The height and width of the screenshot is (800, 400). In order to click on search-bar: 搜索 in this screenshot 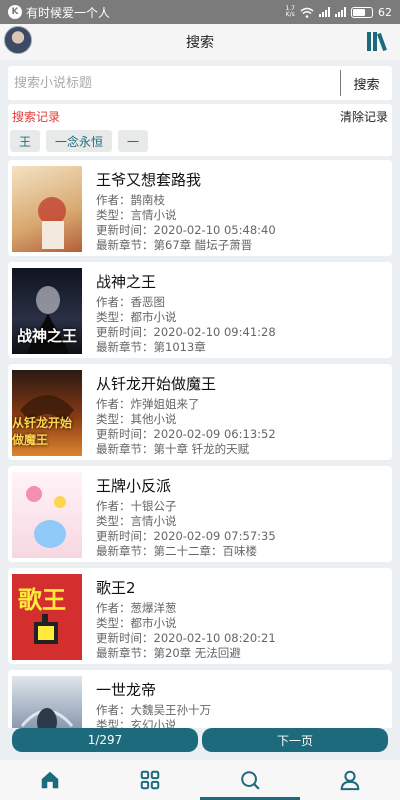, I will do `click(200, 83)`.